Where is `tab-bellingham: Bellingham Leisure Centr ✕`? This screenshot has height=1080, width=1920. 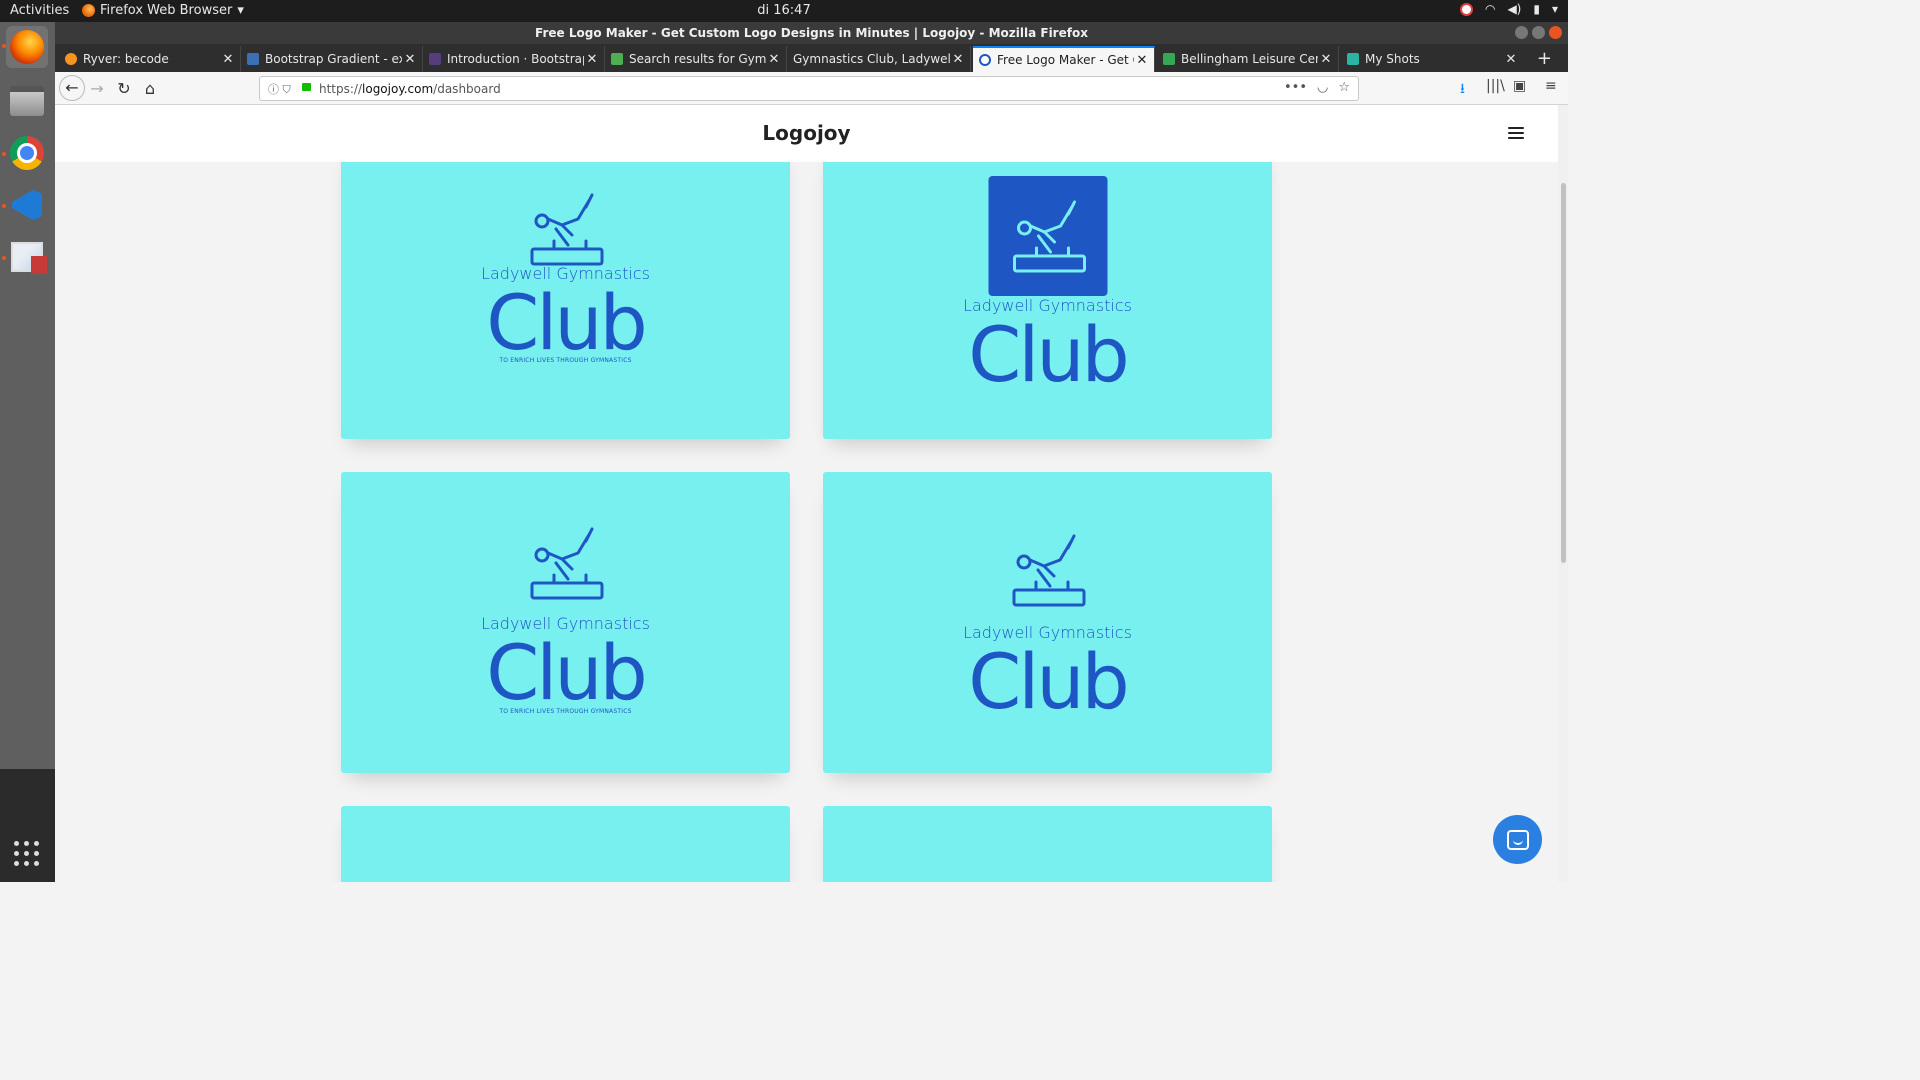
tab-bellingham: Bellingham Leisure Centr ✕ is located at coordinates (1248, 59).